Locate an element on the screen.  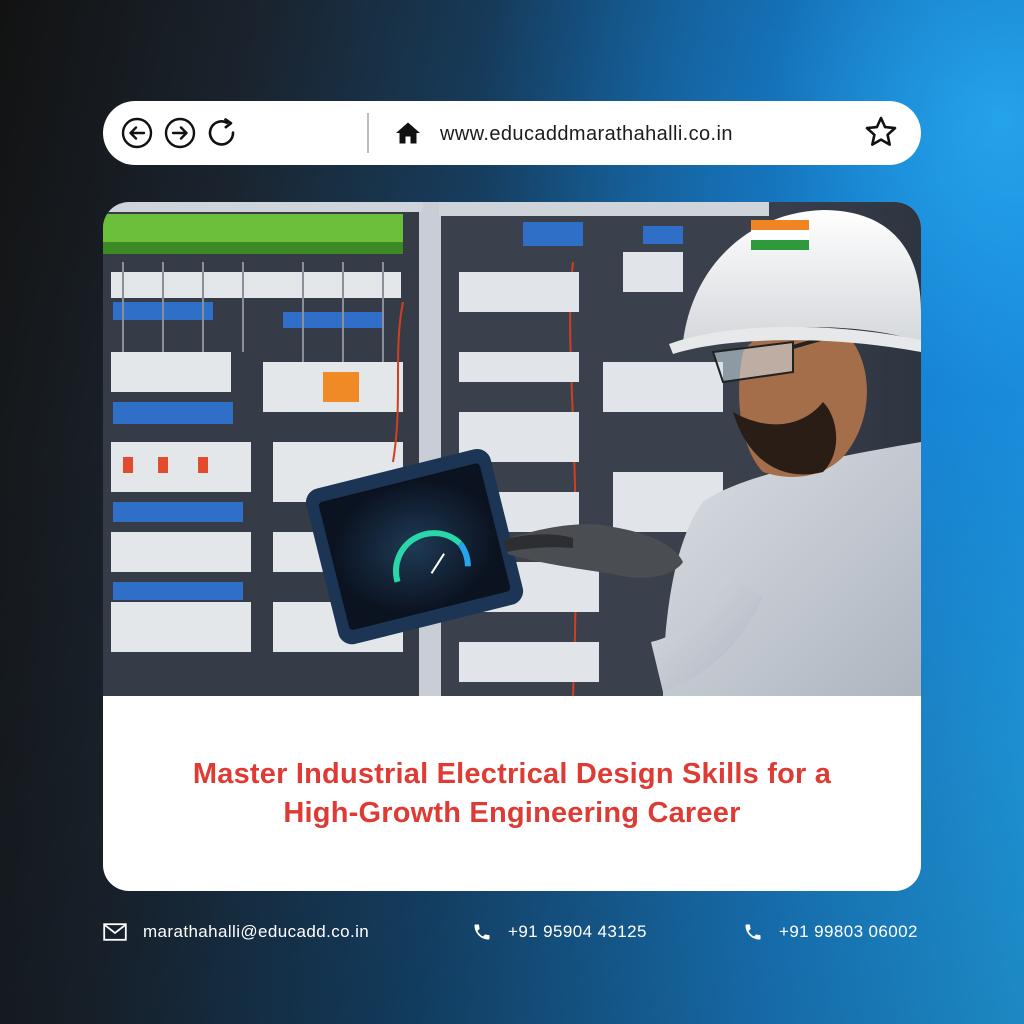
bookmark-star-icon is located at coordinates (881, 132).